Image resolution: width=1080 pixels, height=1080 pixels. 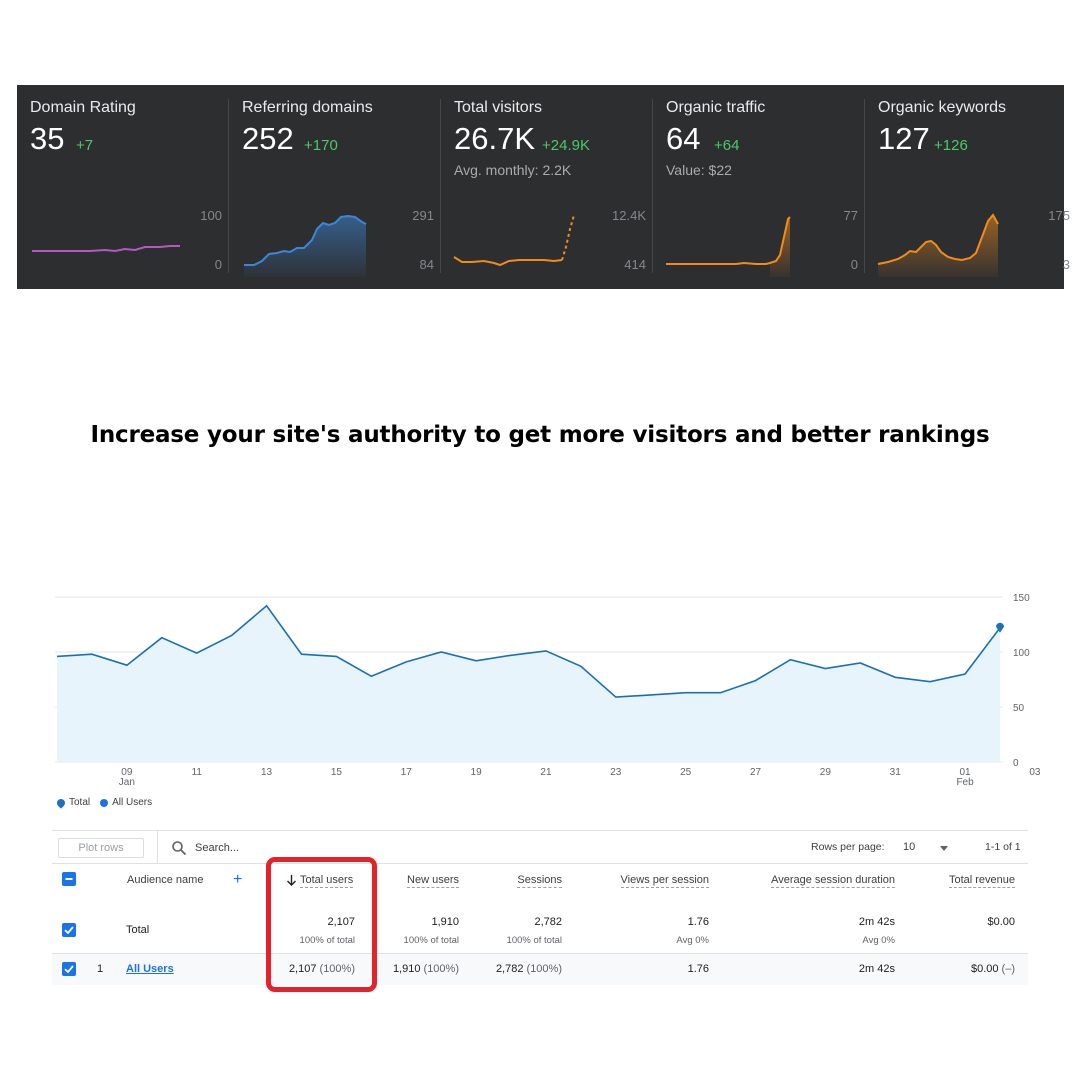 I want to click on views-per-session-value: 1.76, so click(x=698, y=922).